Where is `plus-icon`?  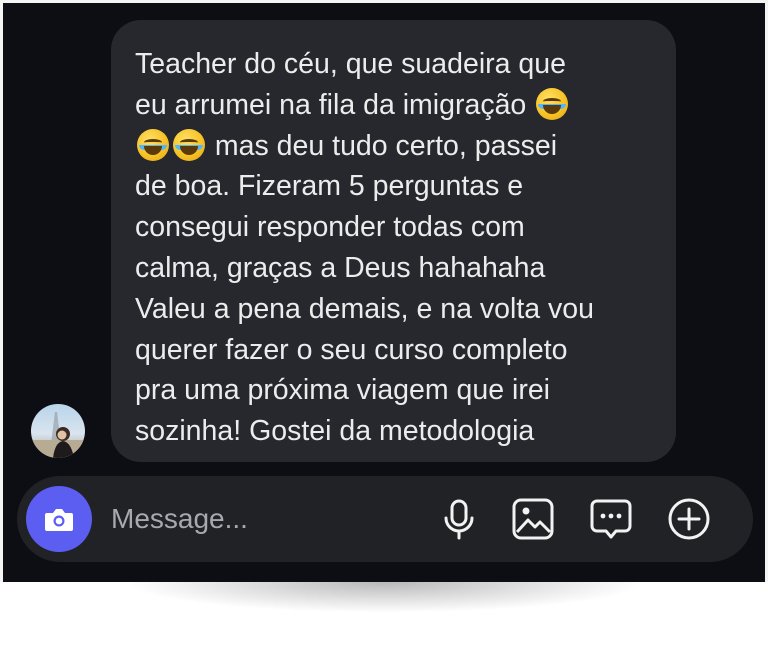
plus-icon is located at coordinates (689, 519).